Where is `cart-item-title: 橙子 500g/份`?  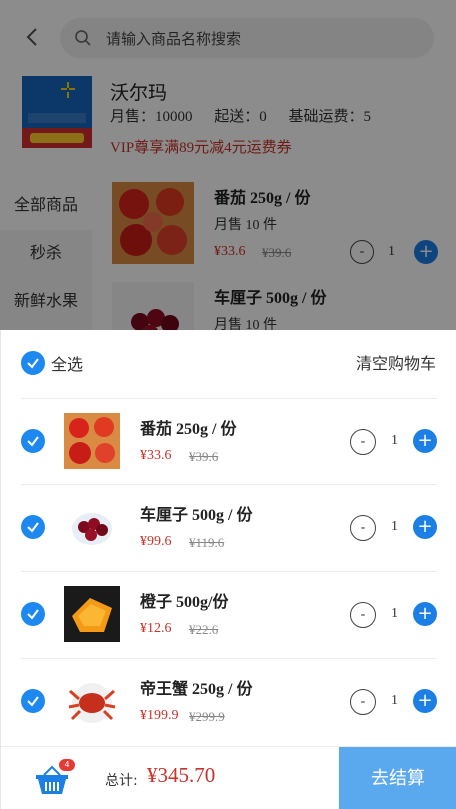 cart-item-title: 橙子 500g/份 is located at coordinates (184, 602).